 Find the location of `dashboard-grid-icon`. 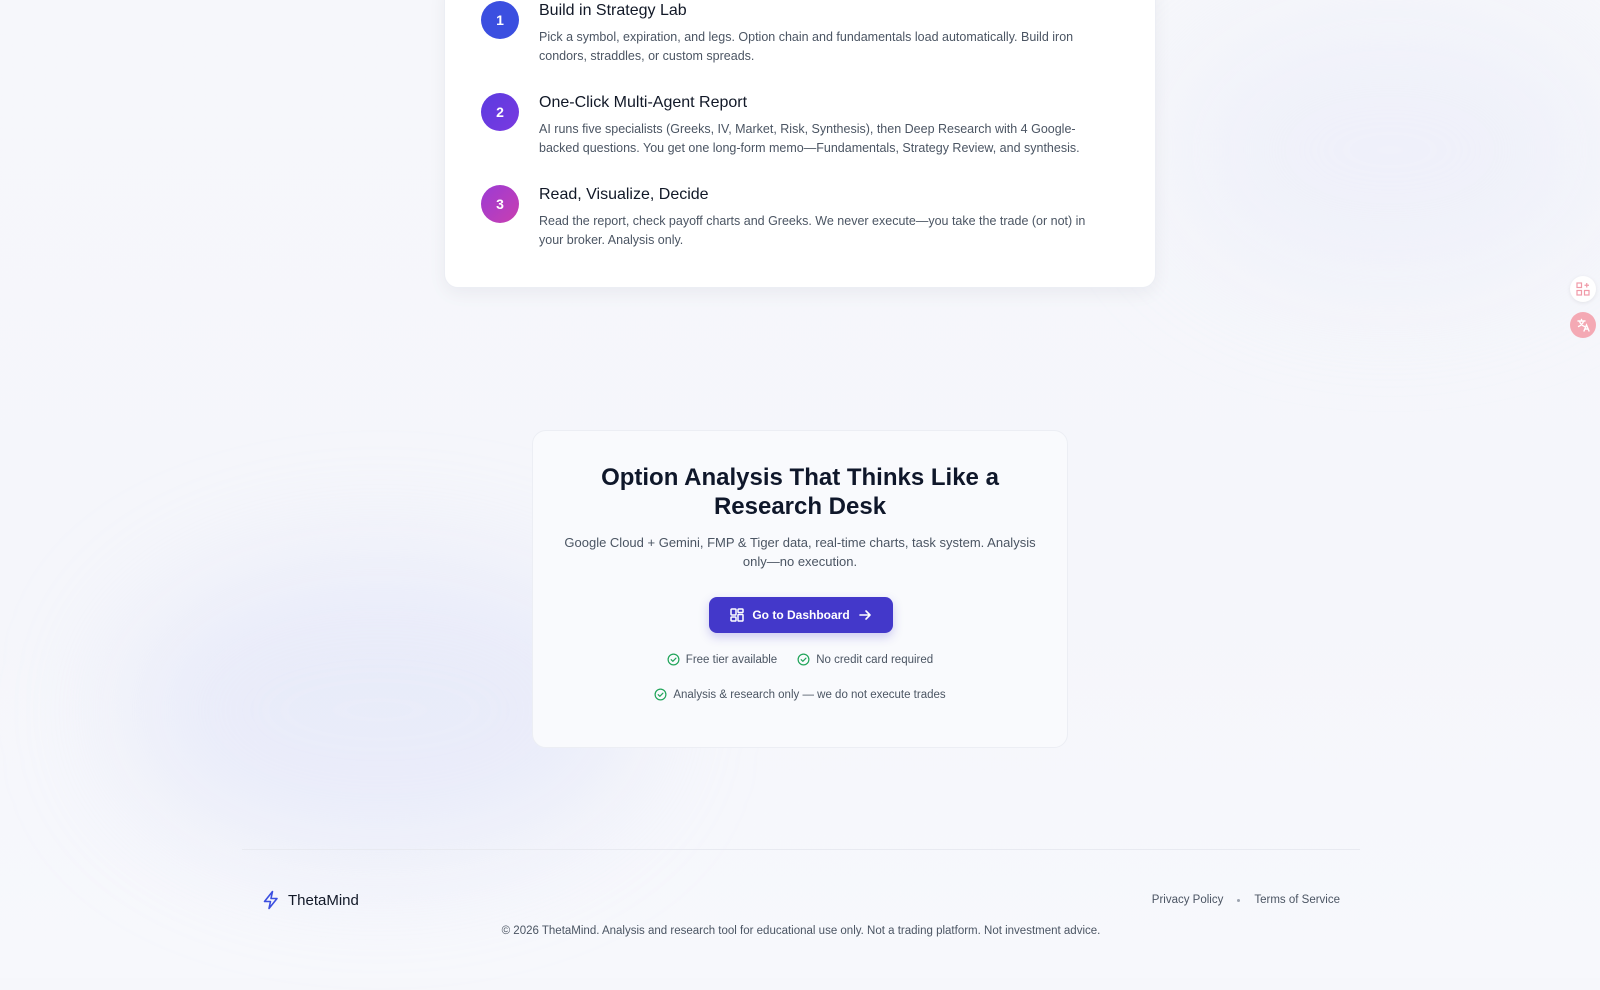

dashboard-grid-icon is located at coordinates (737, 615).